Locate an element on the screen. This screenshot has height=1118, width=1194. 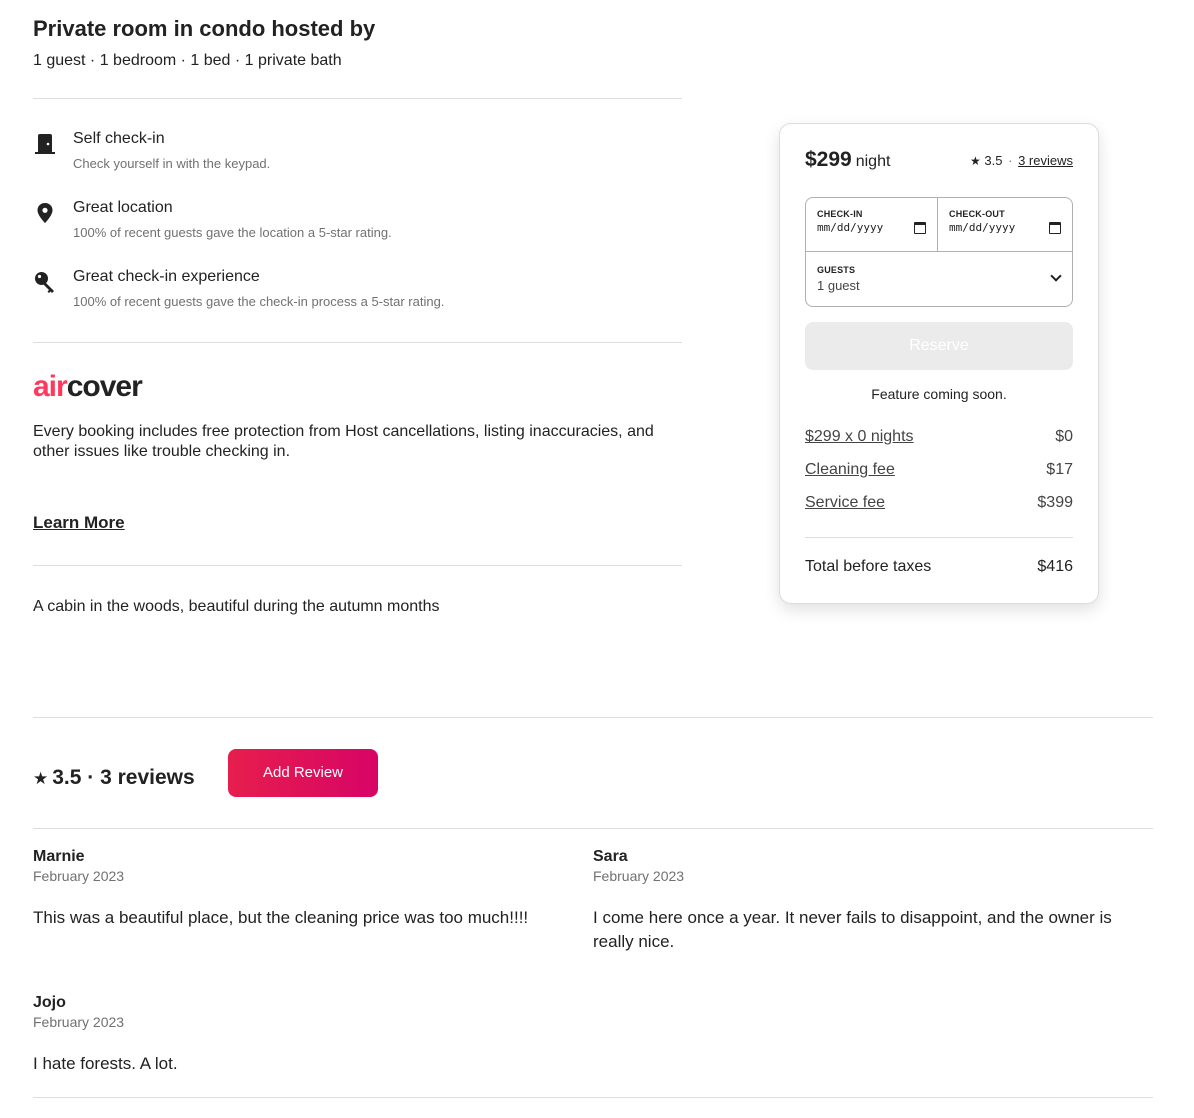
rating-value: 3.5 is located at coordinates (993, 160).